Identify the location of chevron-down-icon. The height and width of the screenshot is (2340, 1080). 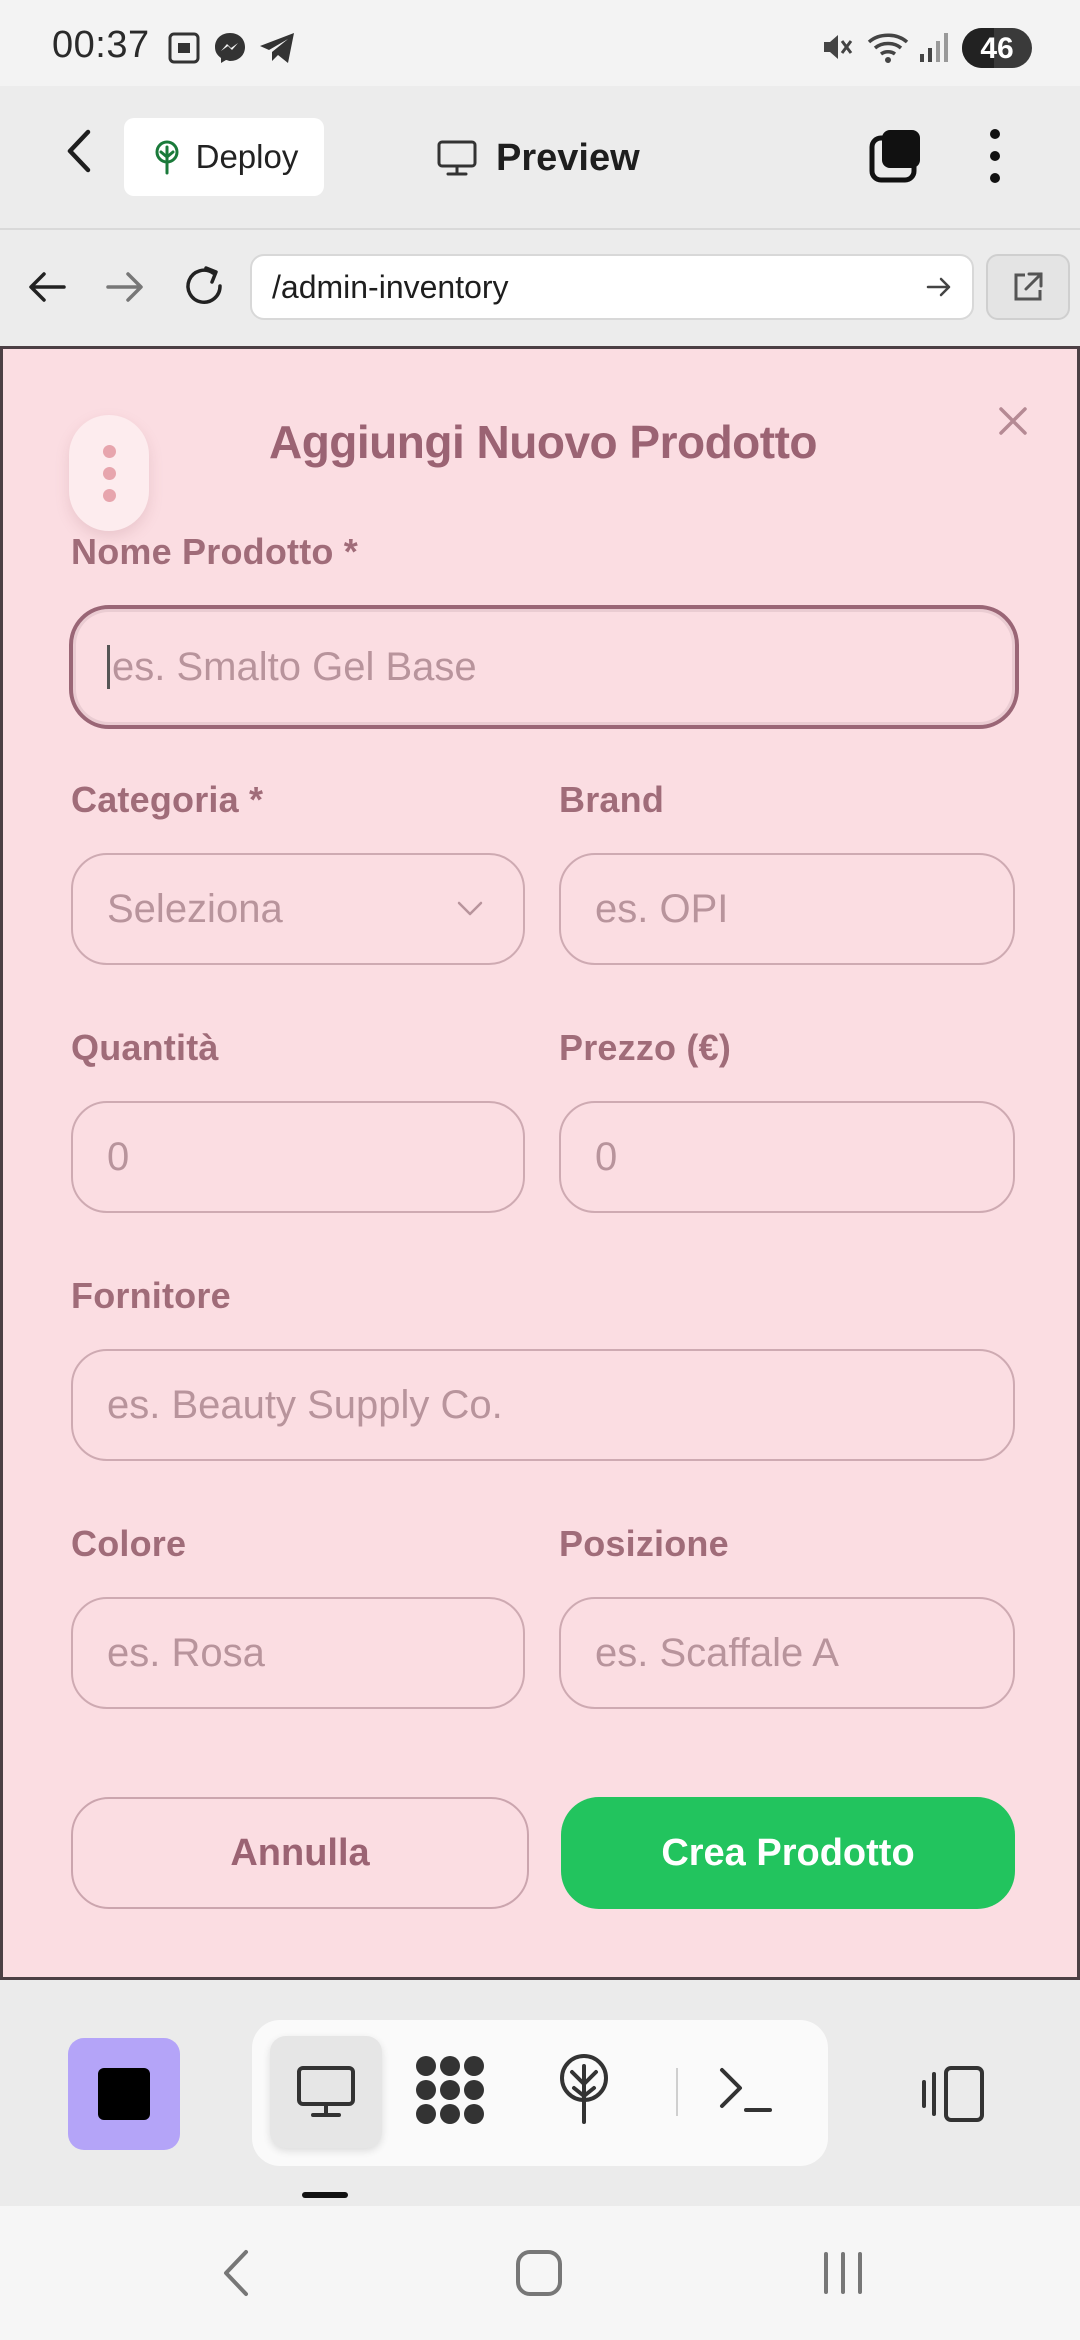
(470, 908).